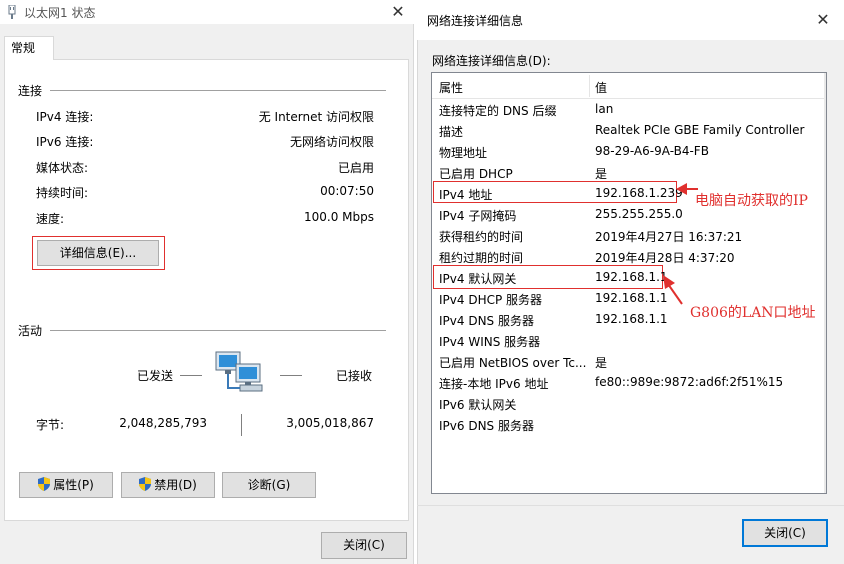 The height and width of the screenshot is (564, 844). I want to click on list-item-property: IPv4 默认网关, so click(478, 279).